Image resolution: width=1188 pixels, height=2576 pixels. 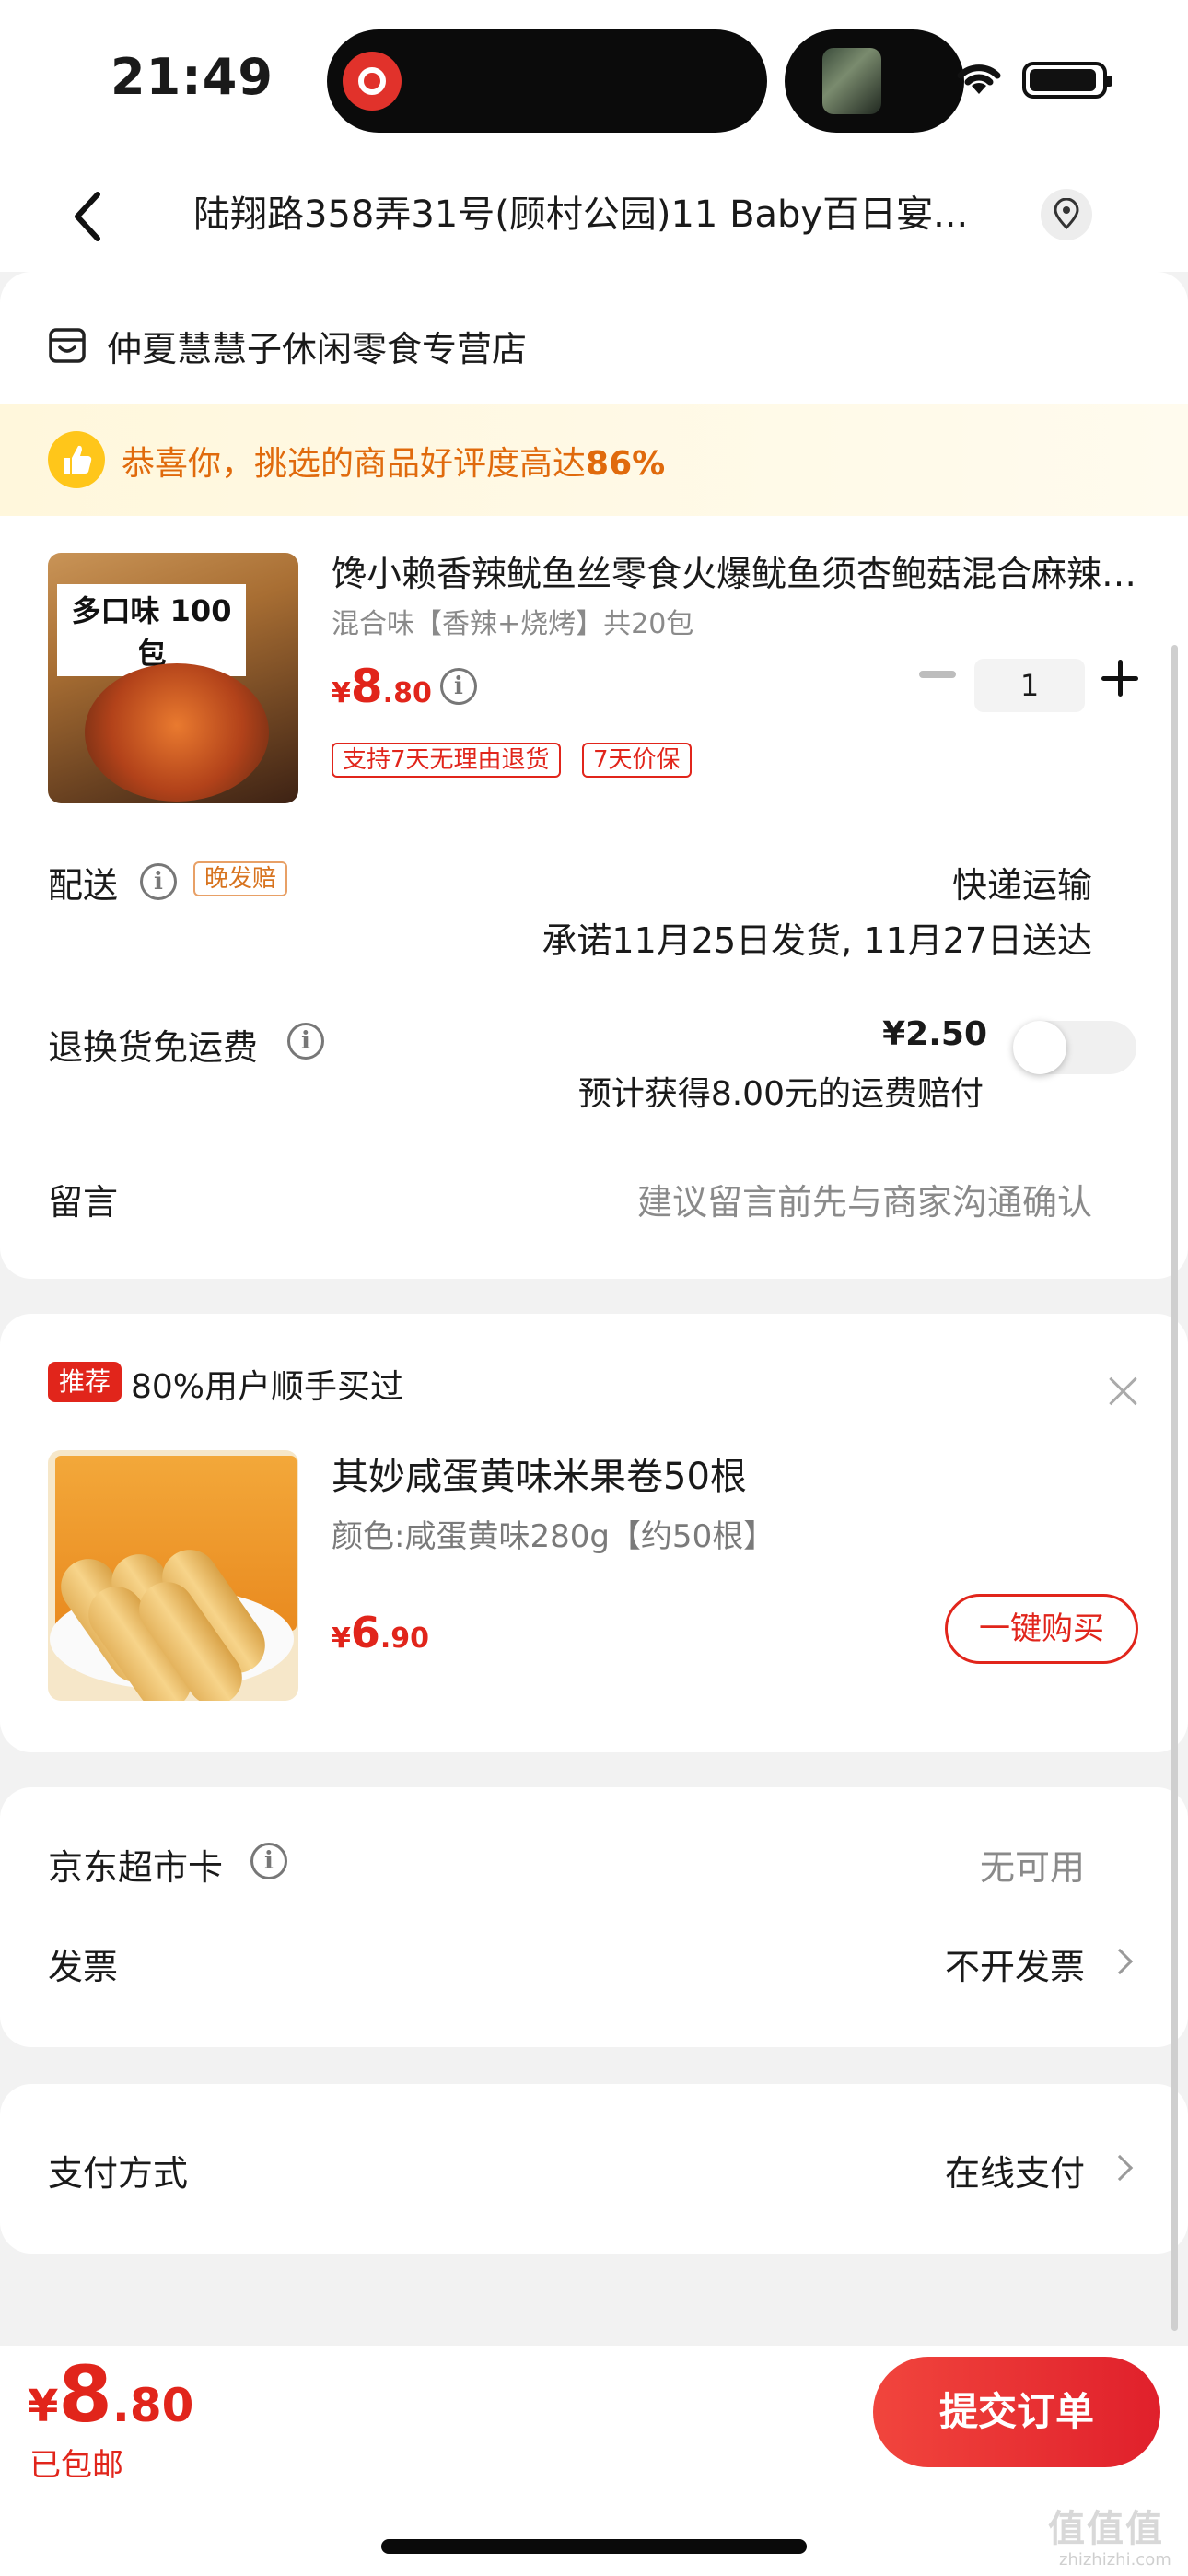 I want to click on tag-price-protect: 7天价保, so click(x=637, y=760).